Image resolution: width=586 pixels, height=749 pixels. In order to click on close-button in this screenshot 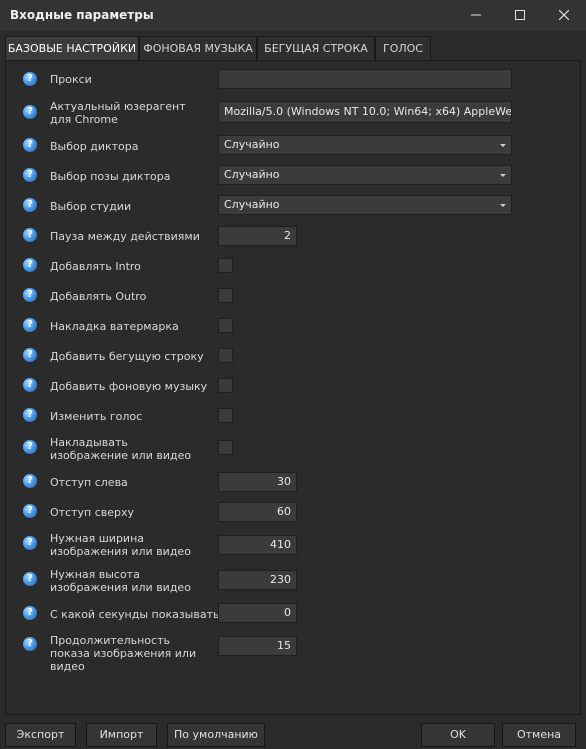, I will do `click(564, 15)`.